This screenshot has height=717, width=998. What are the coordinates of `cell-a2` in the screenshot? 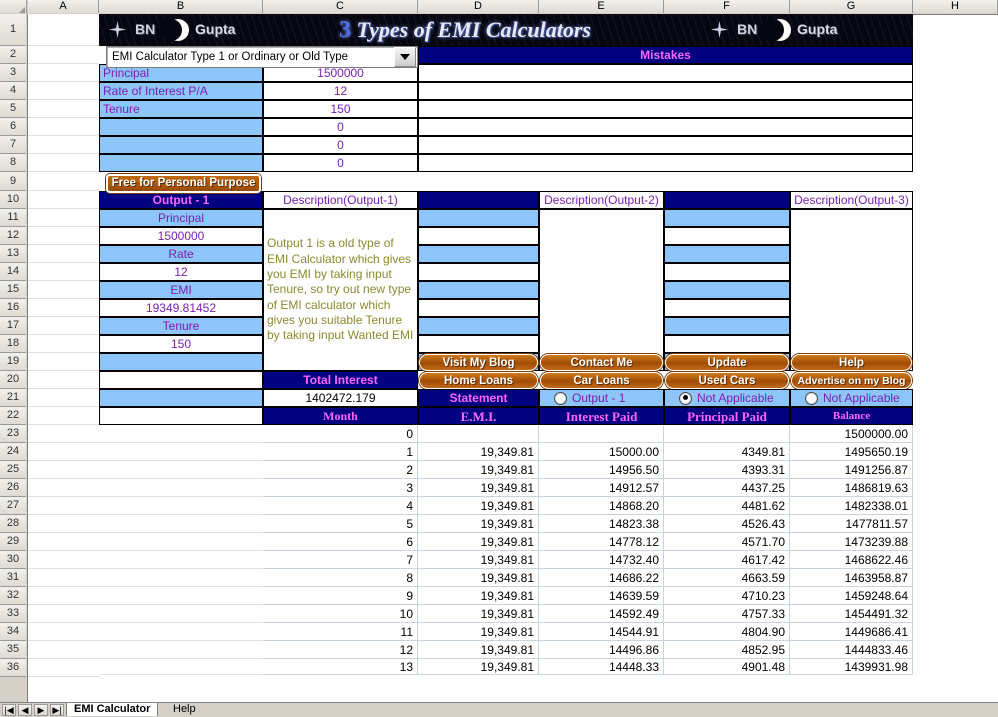 It's located at (63, 55).